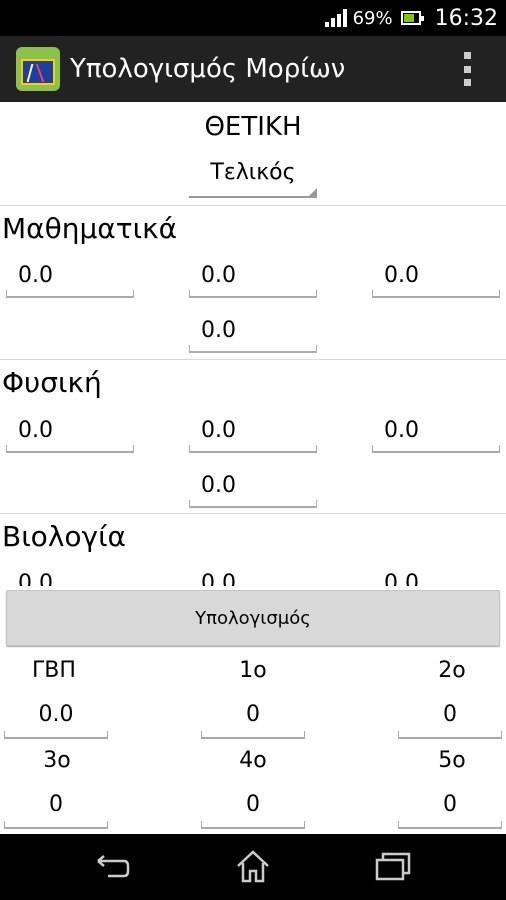 This screenshot has height=900, width=506. Describe the element at coordinates (452, 760) in the screenshot. I see `result-label-5: 5ο` at that location.